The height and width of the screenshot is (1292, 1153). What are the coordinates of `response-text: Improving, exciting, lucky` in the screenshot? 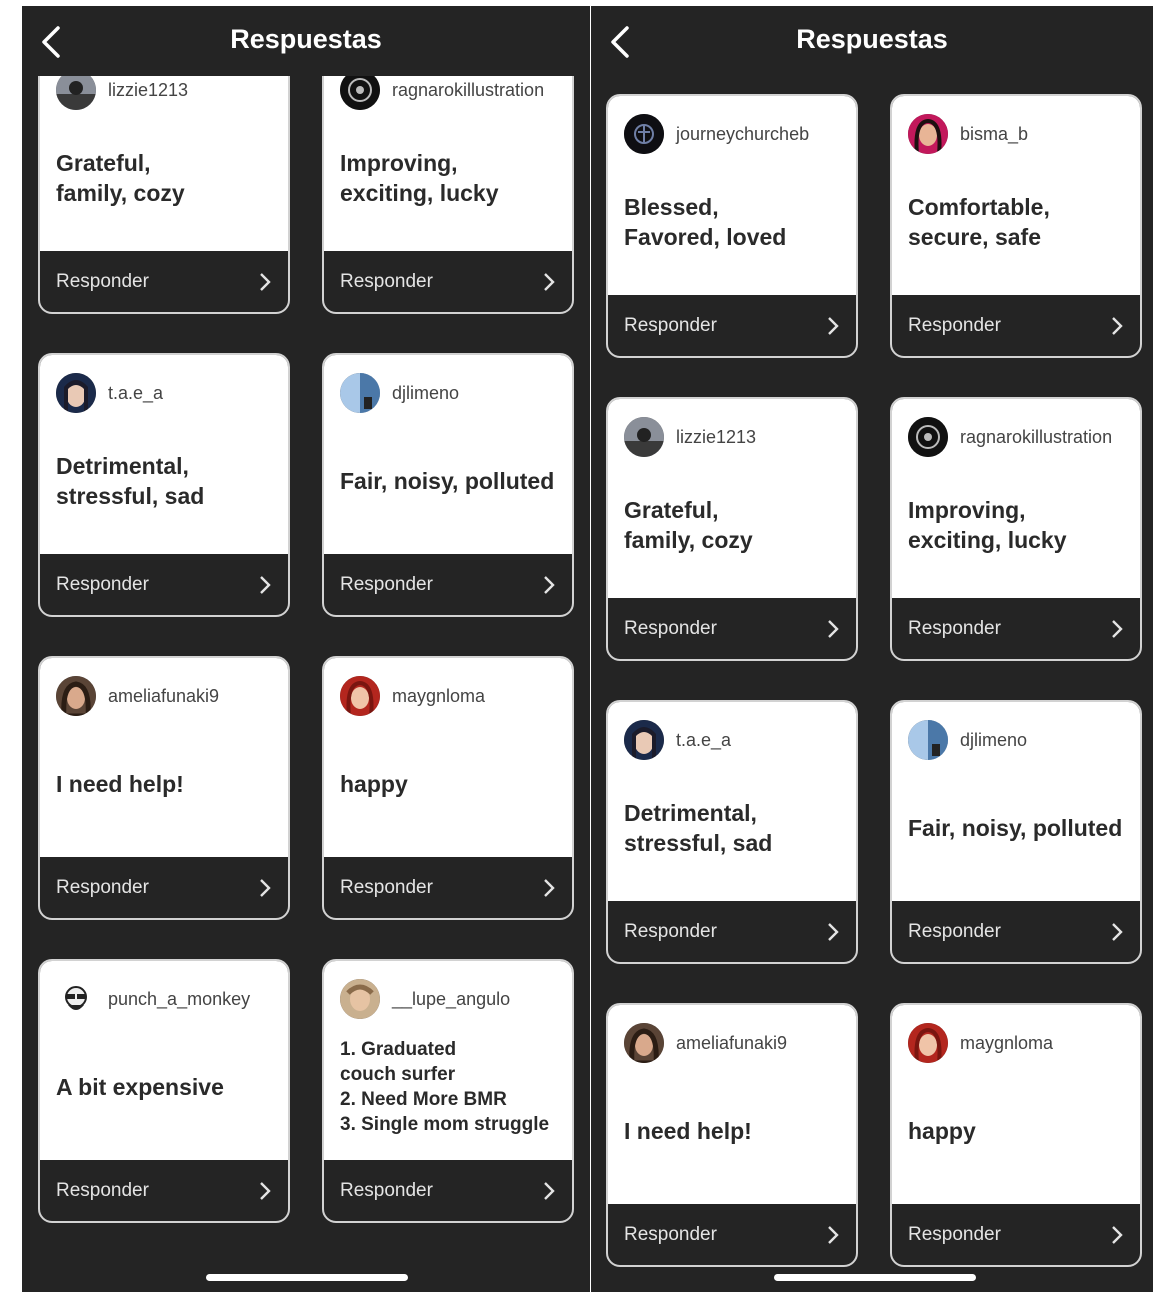 It's located at (419, 178).